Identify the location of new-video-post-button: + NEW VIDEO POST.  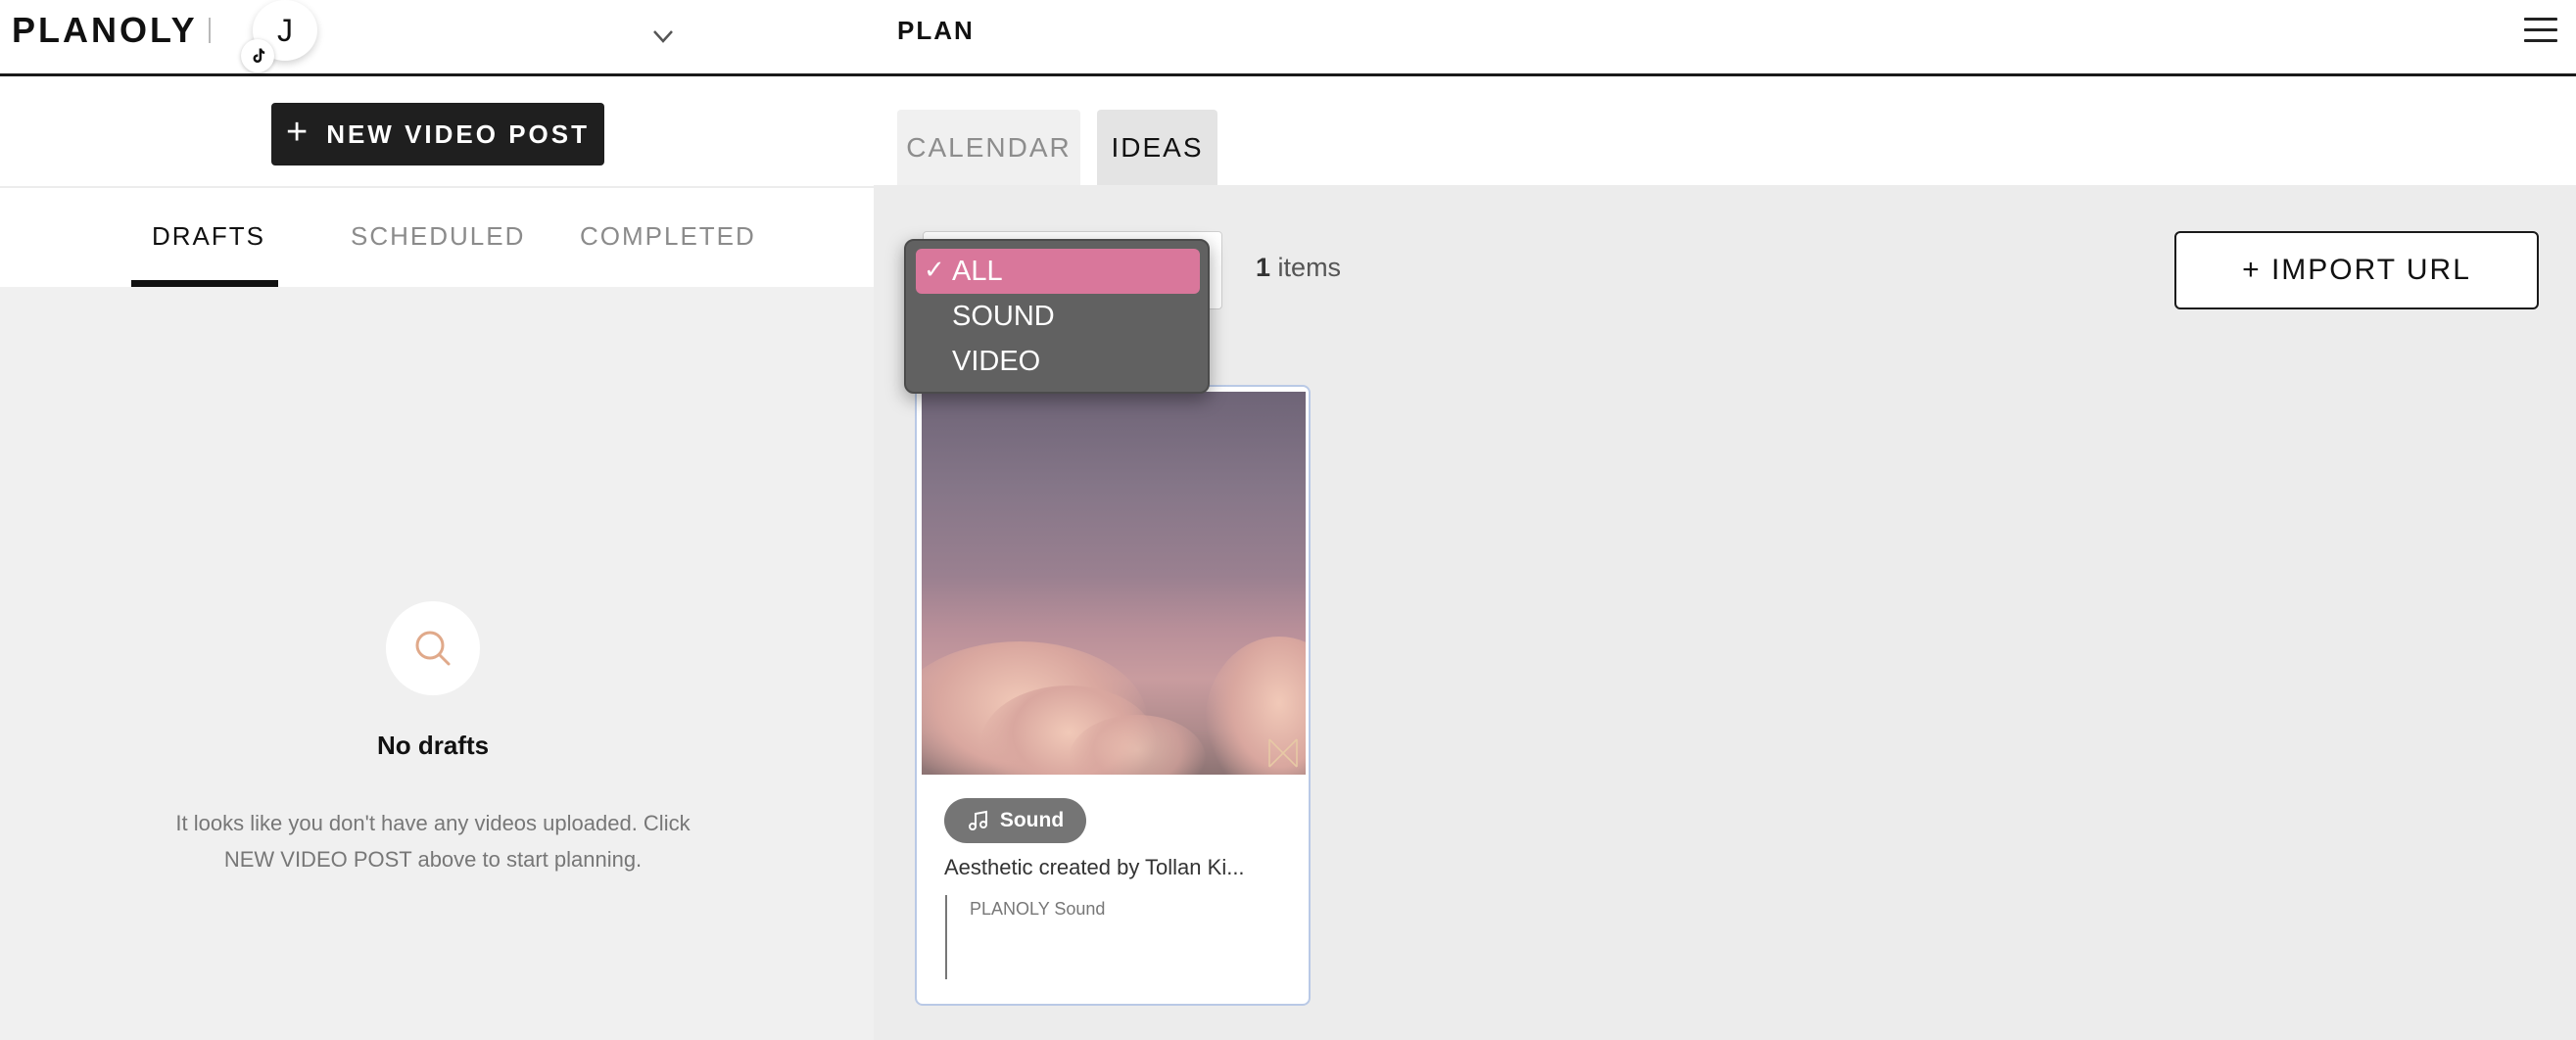
(437, 134).